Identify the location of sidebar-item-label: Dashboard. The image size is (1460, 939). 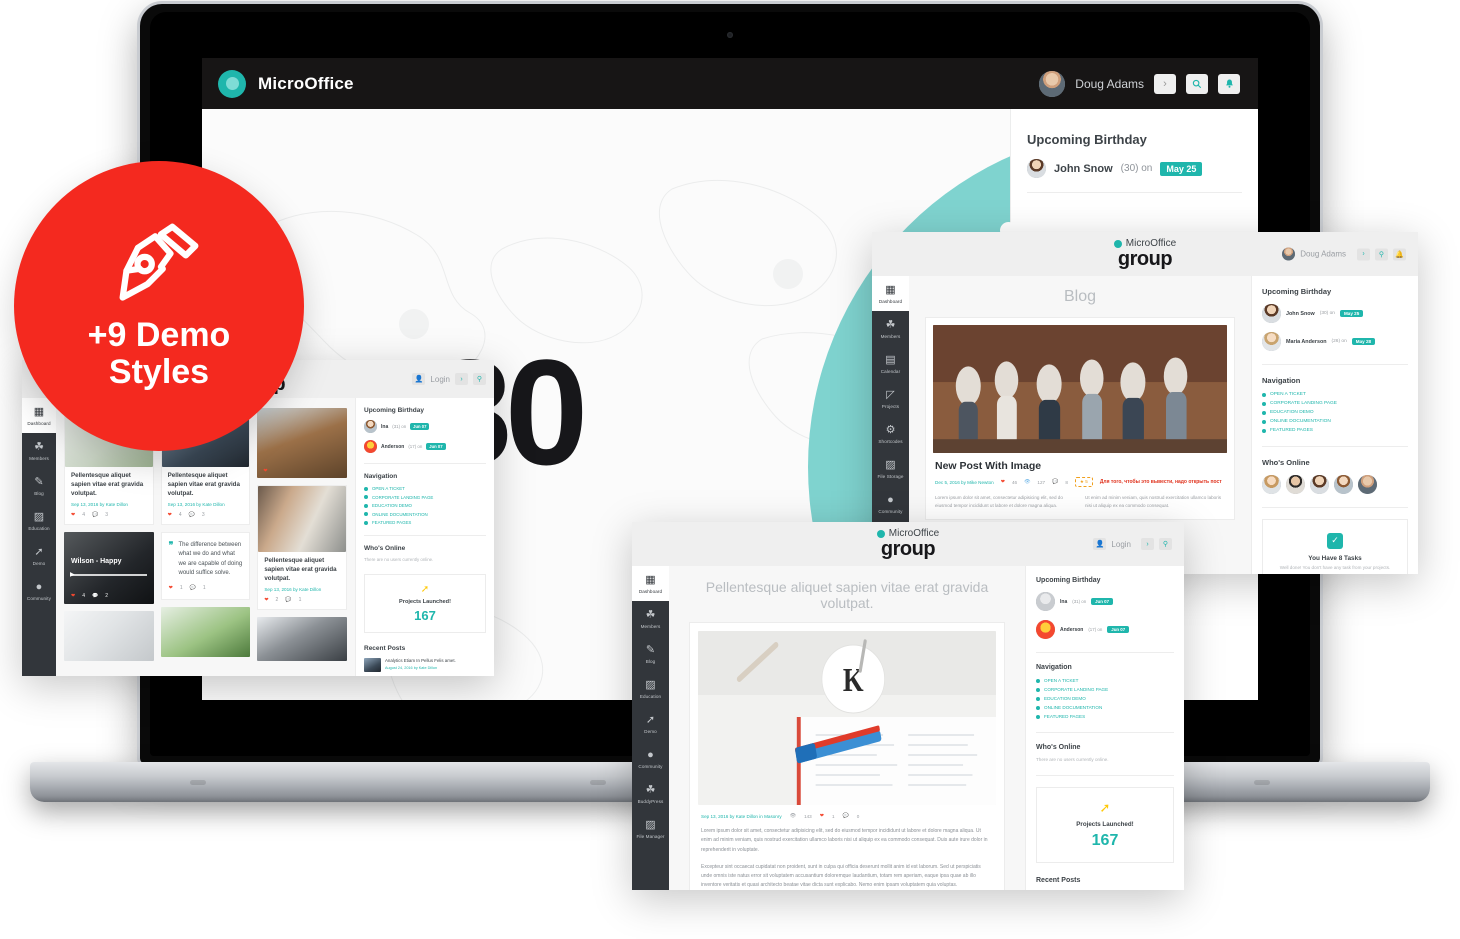
(39, 423).